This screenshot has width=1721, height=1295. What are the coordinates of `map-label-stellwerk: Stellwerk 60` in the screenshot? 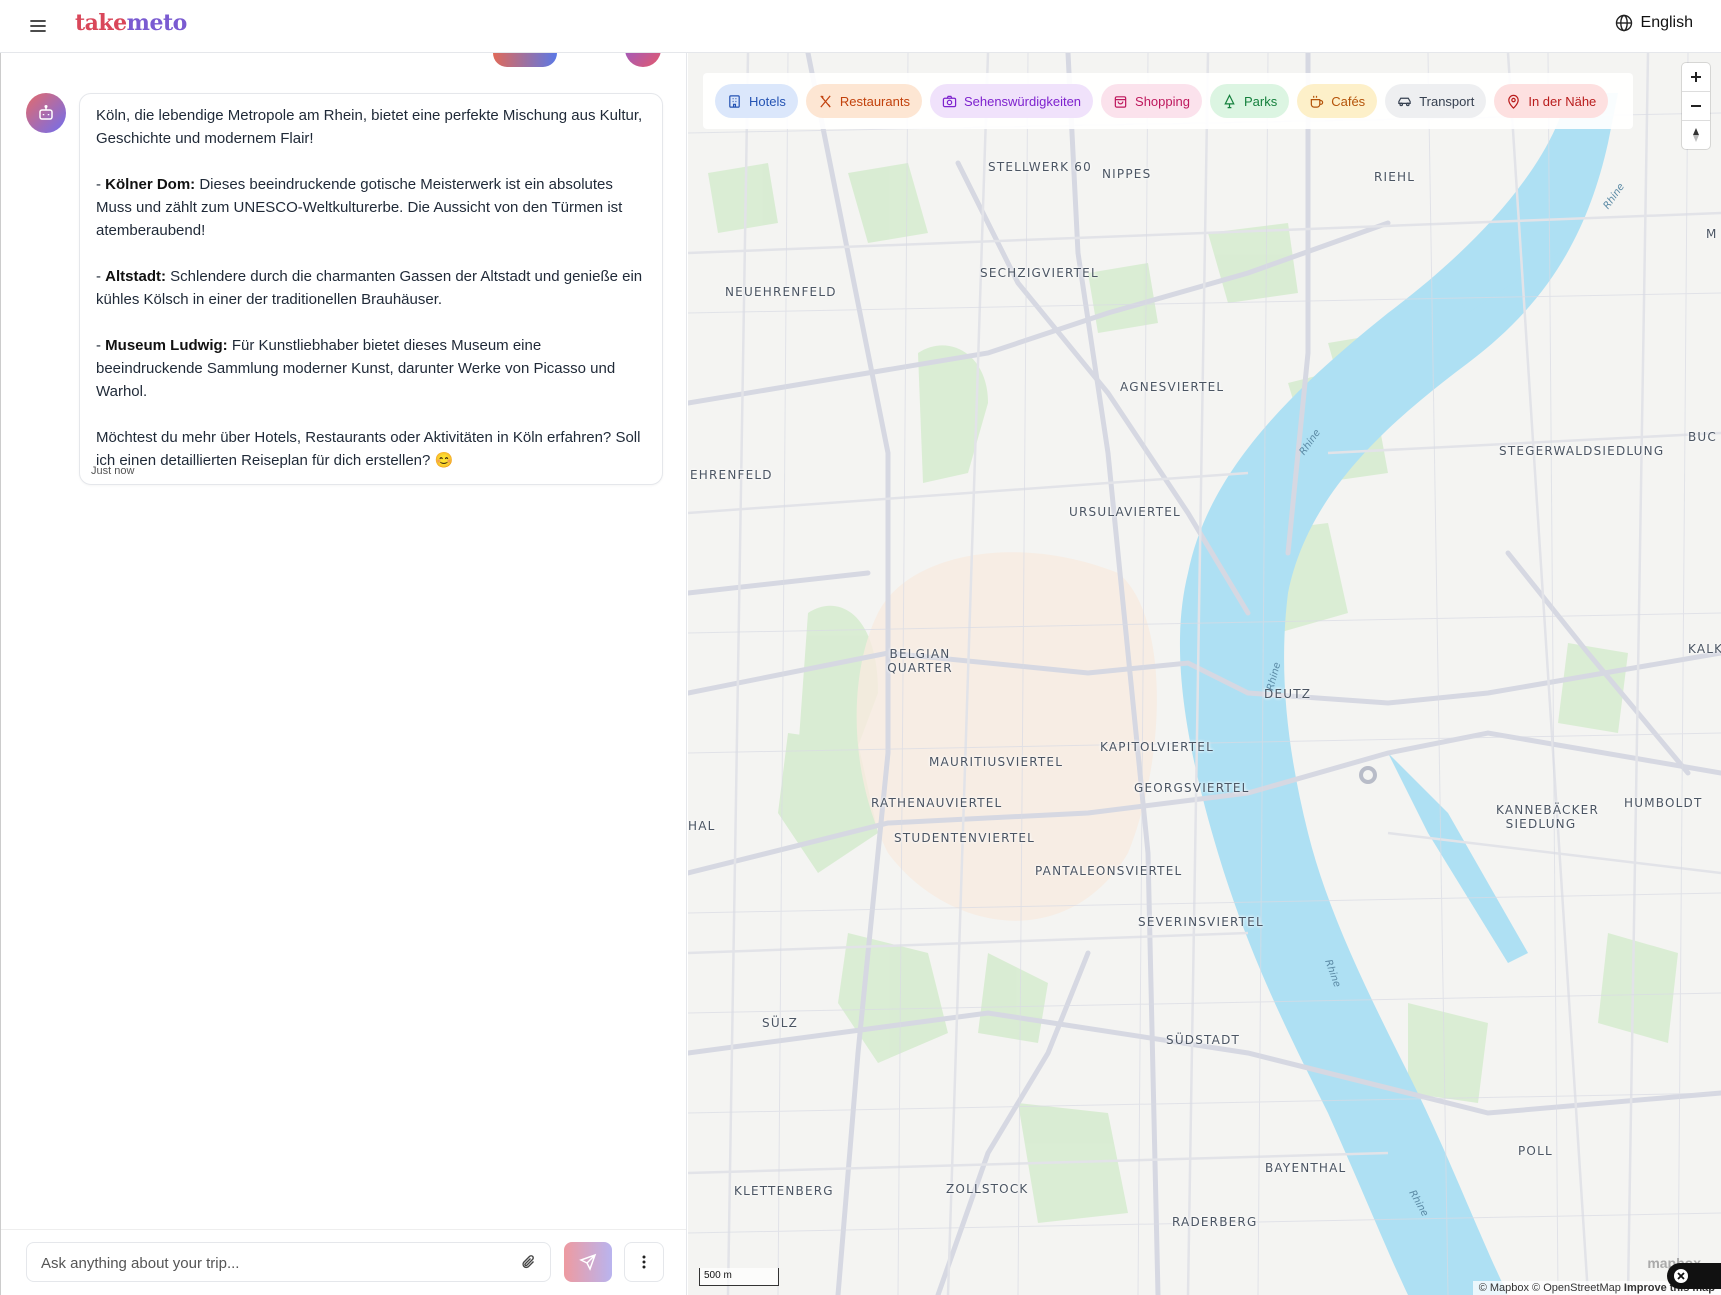 It's located at (1040, 167).